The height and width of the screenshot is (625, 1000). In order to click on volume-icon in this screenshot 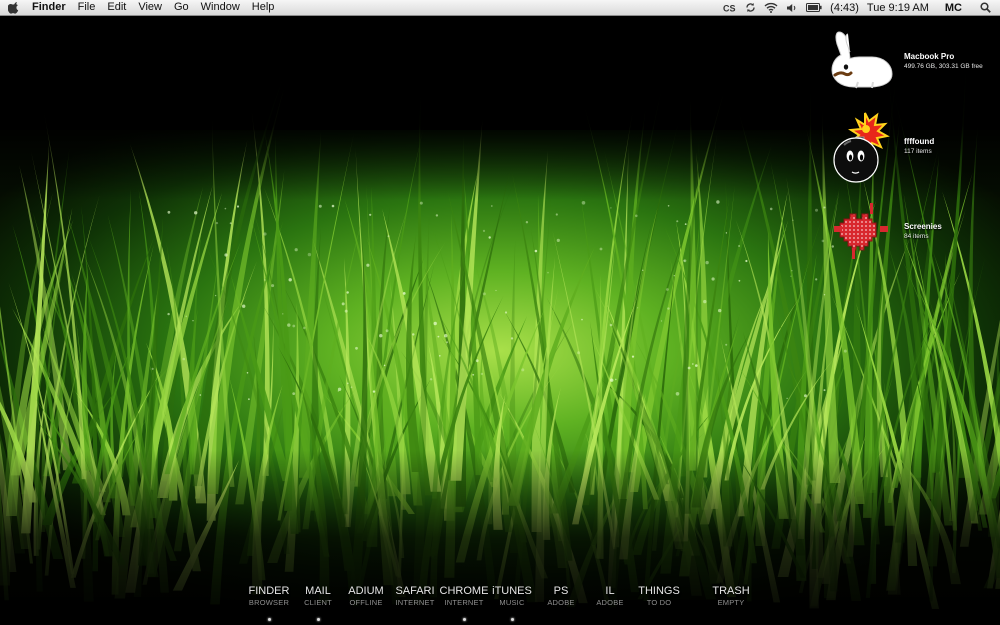, I will do `click(792, 7)`.